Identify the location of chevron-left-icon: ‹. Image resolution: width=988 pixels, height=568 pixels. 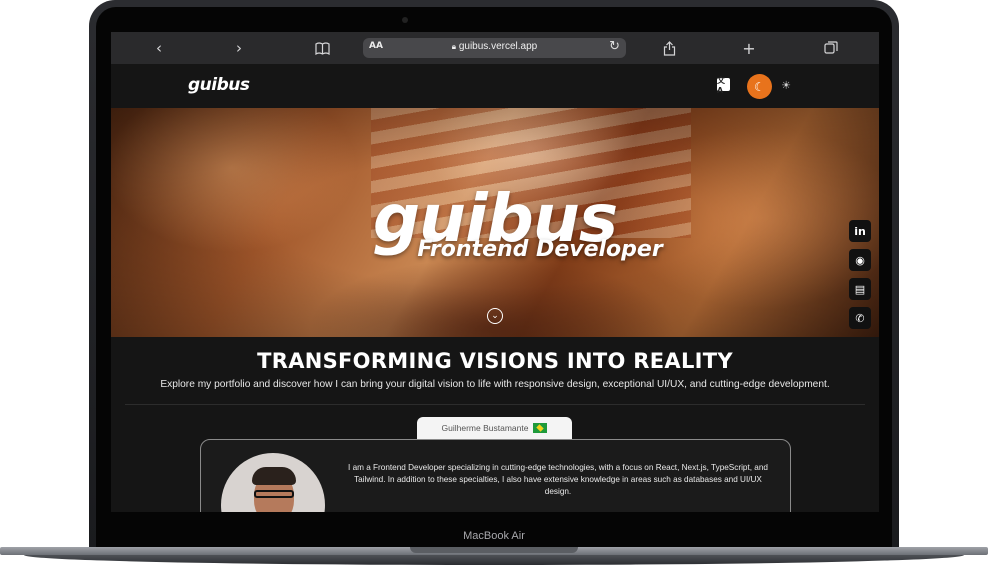
(159, 48).